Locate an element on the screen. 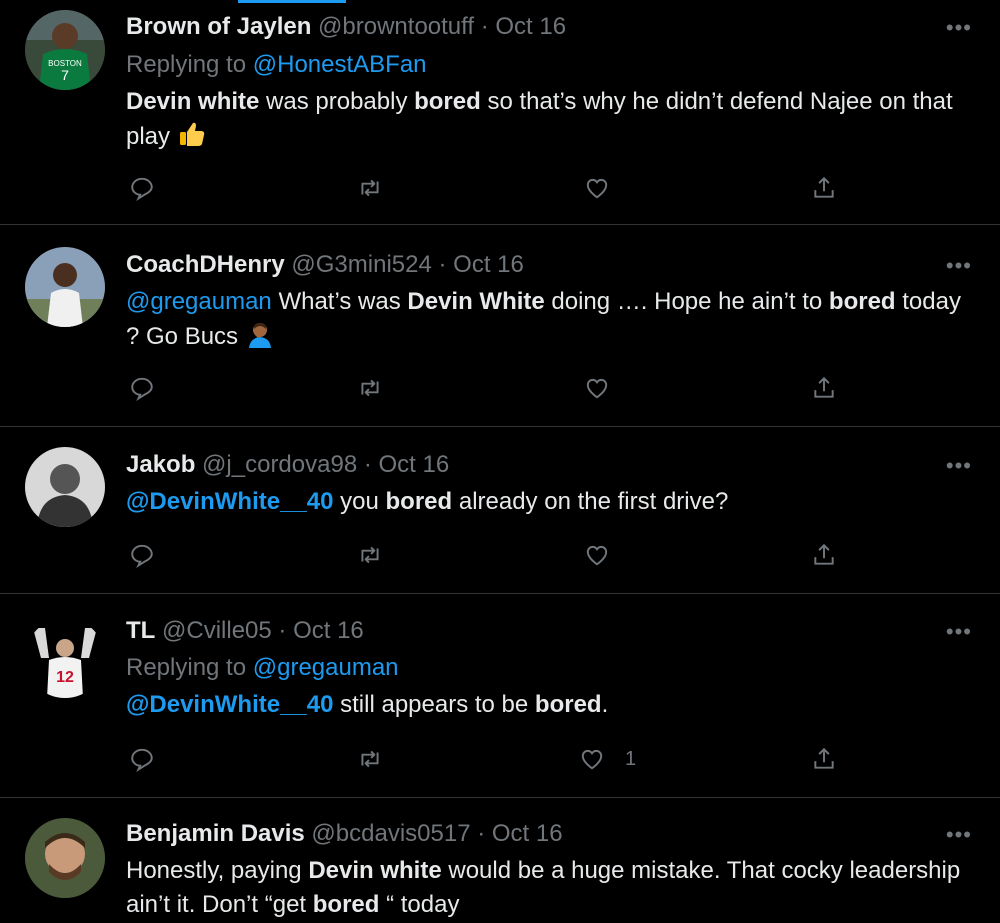 The width and height of the screenshot is (1000, 923). tweet-header: Jakob @j_cordova98 · Oct 16 is located at coordinates (287, 465).